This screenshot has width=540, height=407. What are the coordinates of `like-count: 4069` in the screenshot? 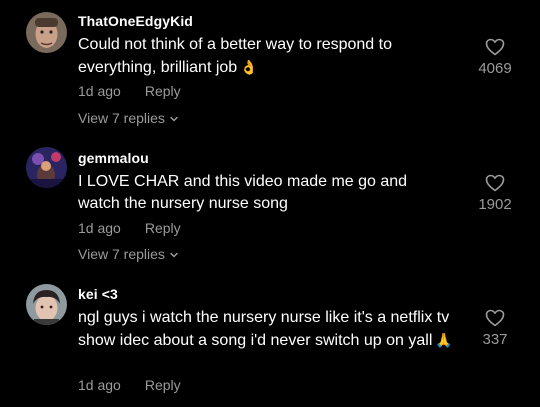 It's located at (495, 68).